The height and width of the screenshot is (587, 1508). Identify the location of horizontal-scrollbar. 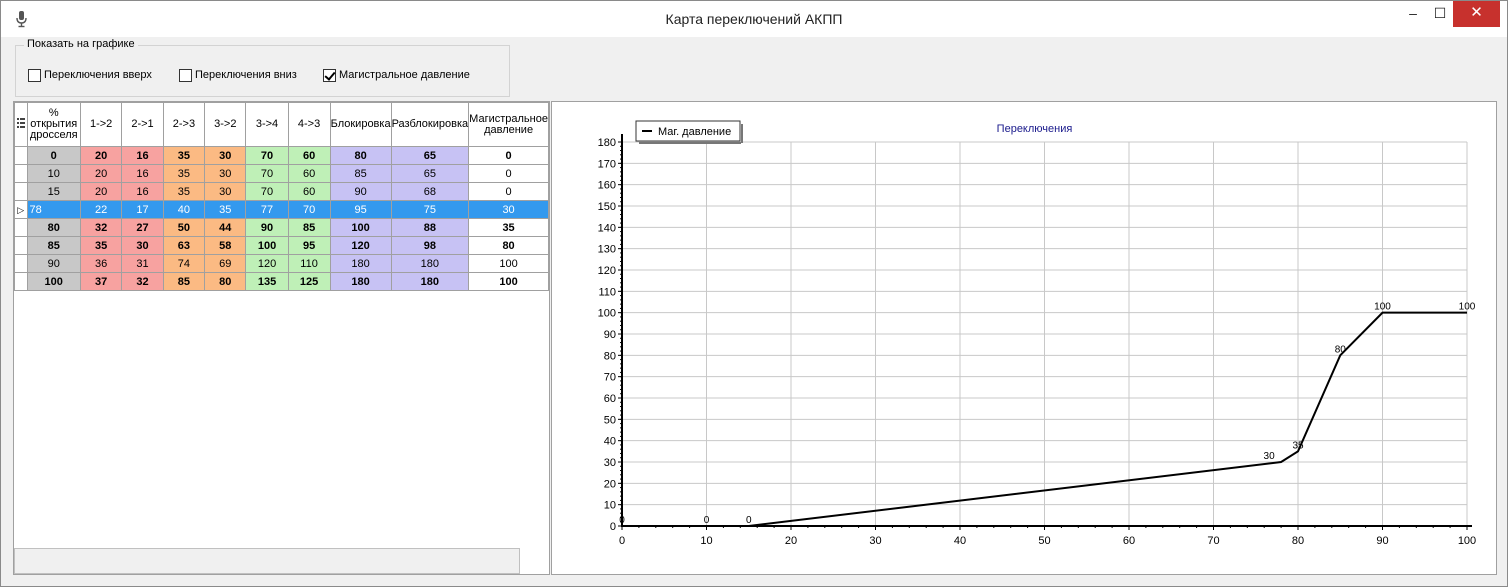
(267, 561).